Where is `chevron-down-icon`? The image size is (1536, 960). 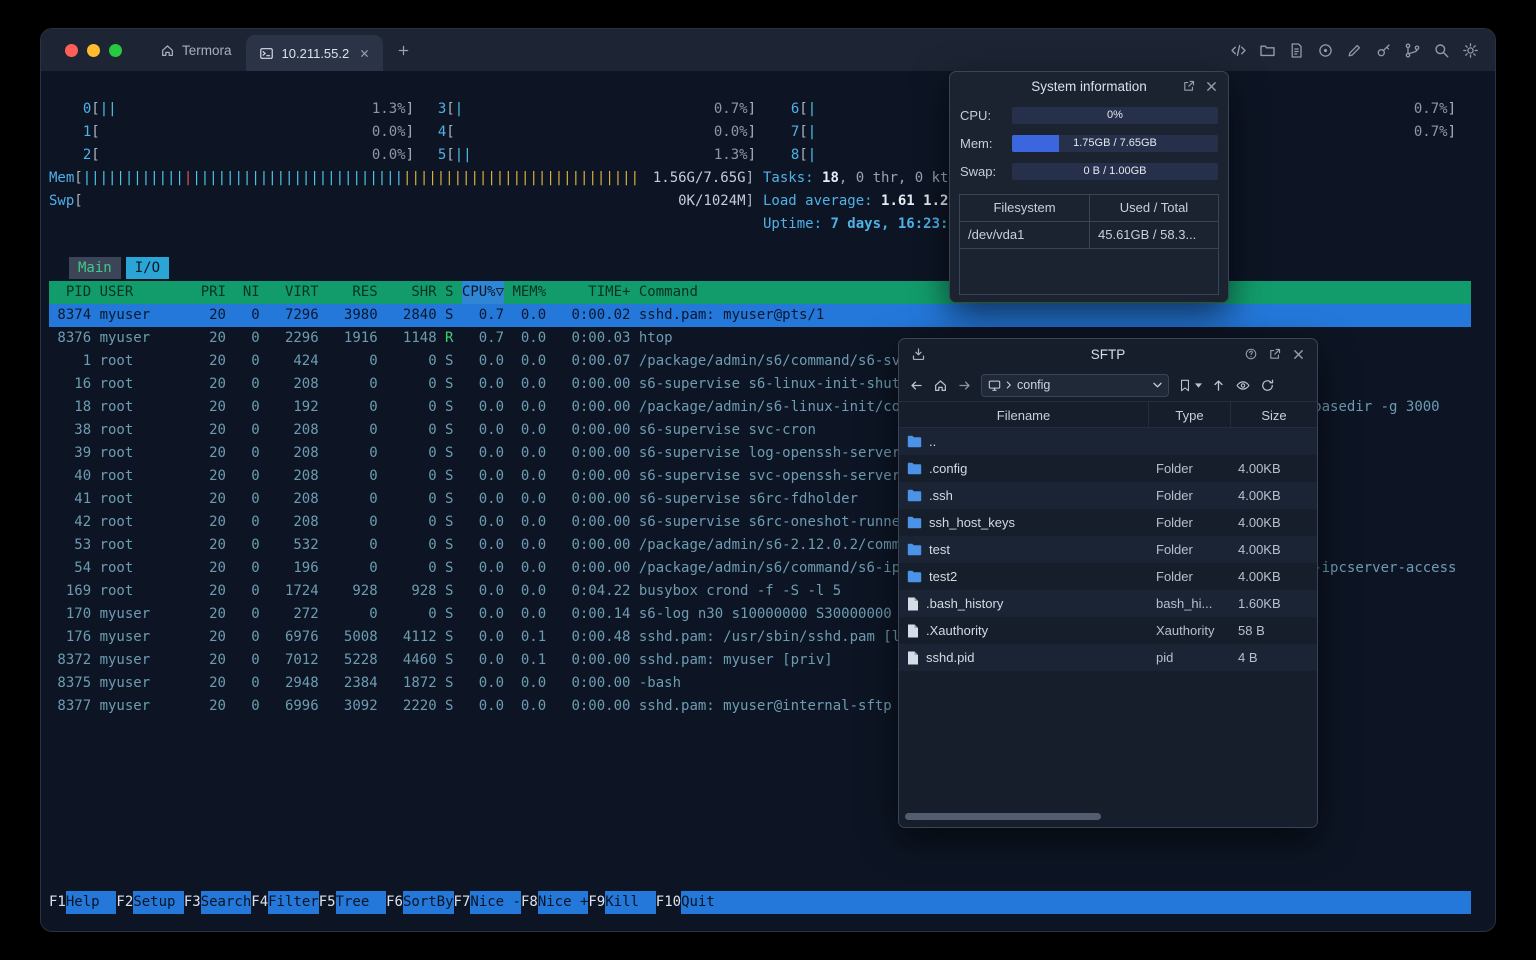 chevron-down-icon is located at coordinates (1157, 385).